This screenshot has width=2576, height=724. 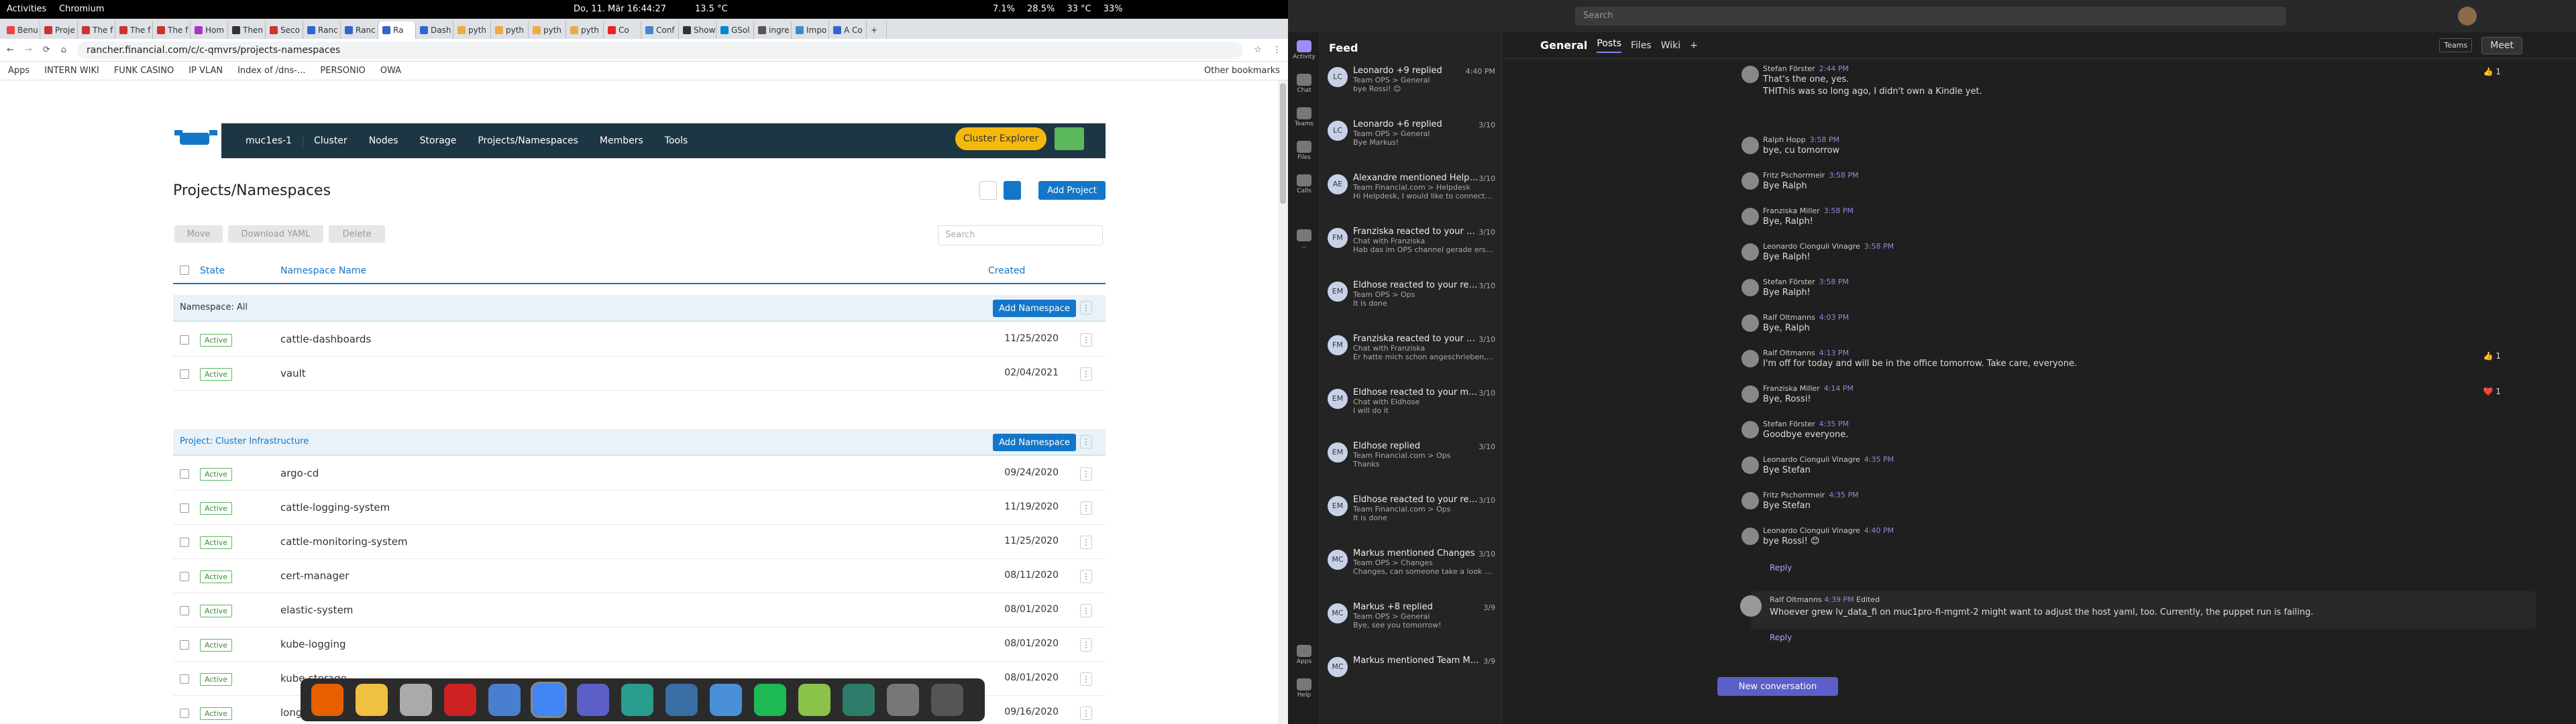 What do you see at coordinates (1781, 637) in the screenshot?
I see `reply-link: Reply` at bounding box center [1781, 637].